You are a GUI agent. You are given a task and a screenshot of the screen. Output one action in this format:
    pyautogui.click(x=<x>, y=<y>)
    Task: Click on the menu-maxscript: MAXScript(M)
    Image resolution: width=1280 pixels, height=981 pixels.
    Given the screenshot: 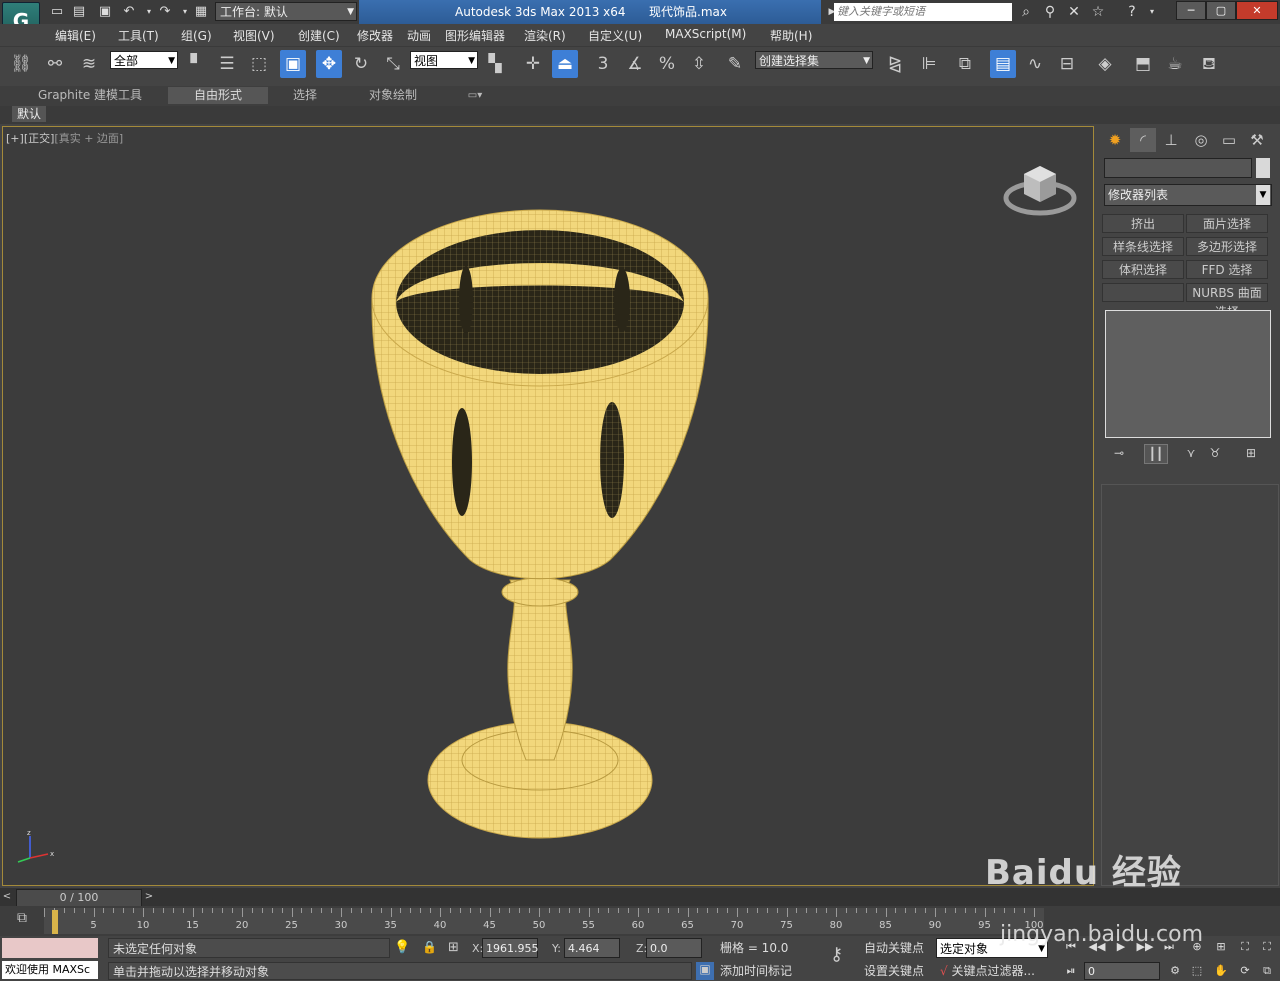 What is the action you would take?
    pyautogui.click(x=705, y=34)
    